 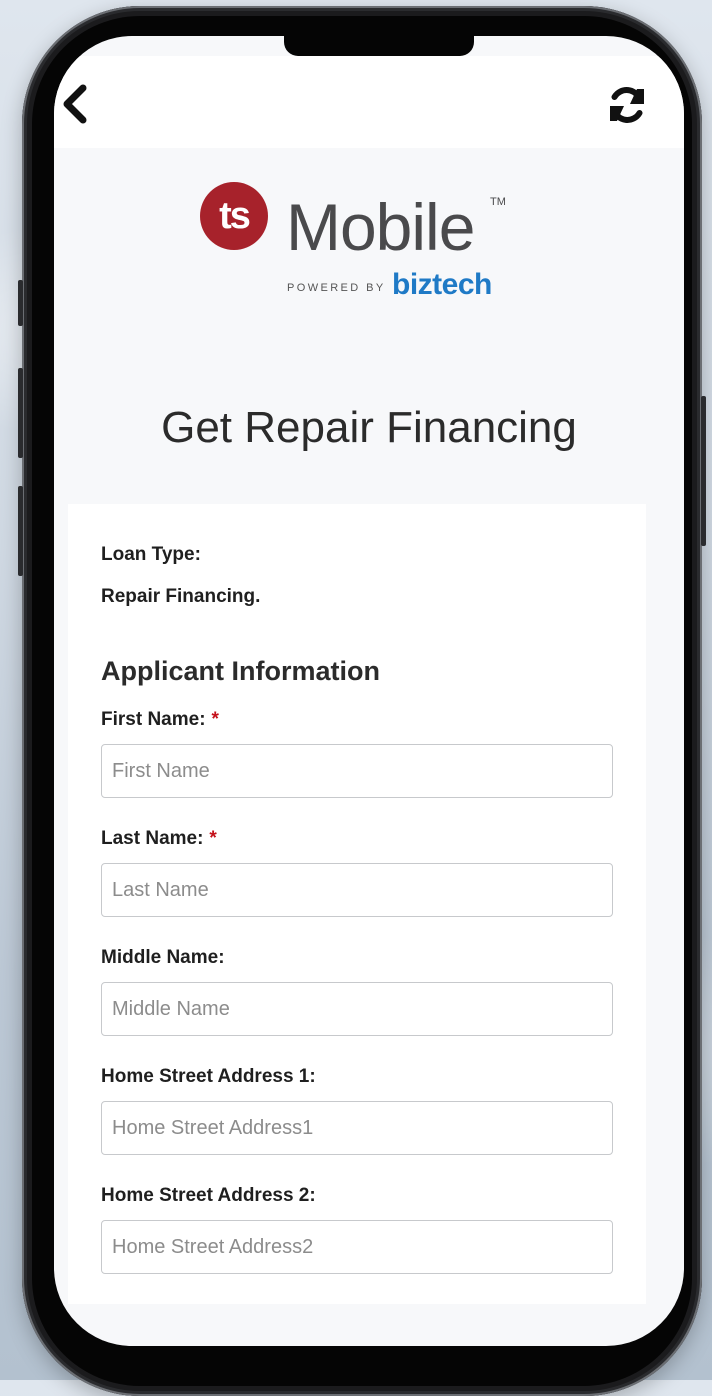 What do you see at coordinates (357, 1247) in the screenshot?
I see `address2-input` at bounding box center [357, 1247].